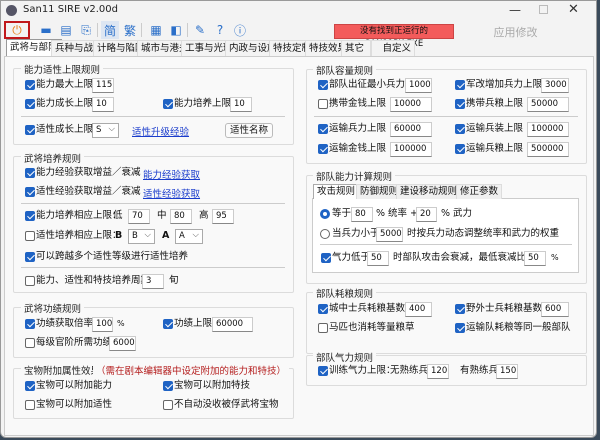 The image size is (600, 440). Describe the element at coordinates (460, 328) in the screenshot. I see `transport-food-same-checkbox` at that location.